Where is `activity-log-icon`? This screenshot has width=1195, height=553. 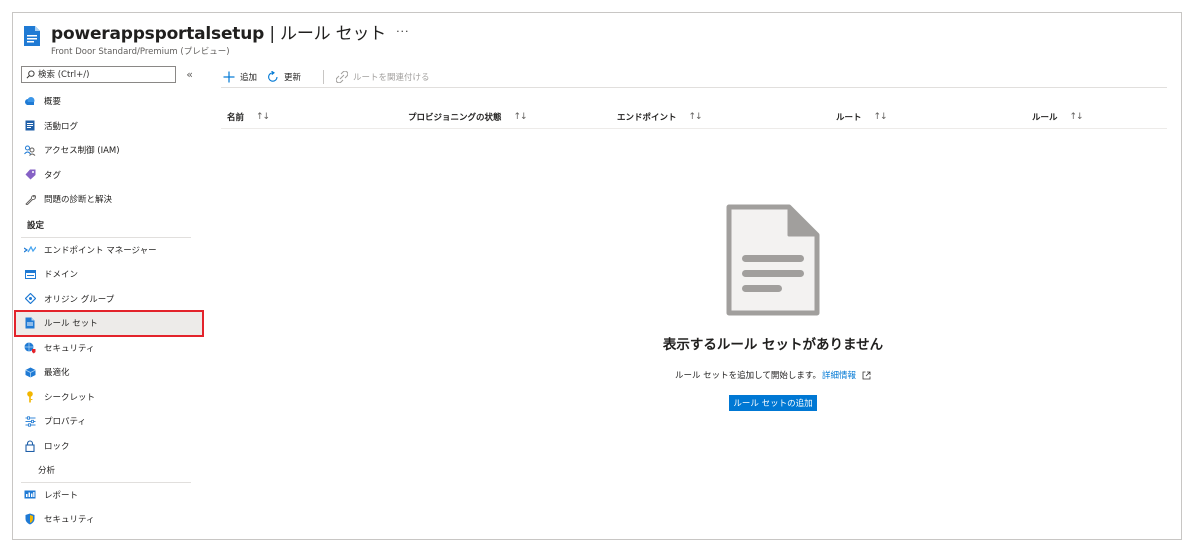 activity-log-icon is located at coordinates (30, 126).